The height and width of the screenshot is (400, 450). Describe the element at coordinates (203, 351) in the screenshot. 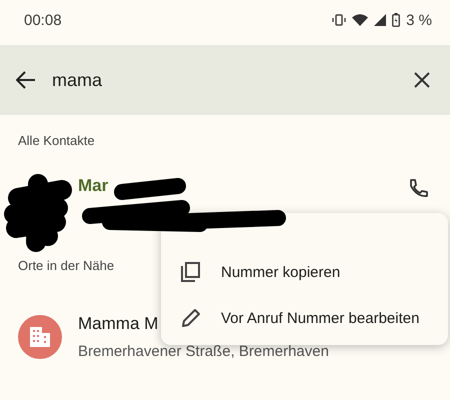

I see `place-address: Bremerhavener Straße, Bremerhaven` at that location.